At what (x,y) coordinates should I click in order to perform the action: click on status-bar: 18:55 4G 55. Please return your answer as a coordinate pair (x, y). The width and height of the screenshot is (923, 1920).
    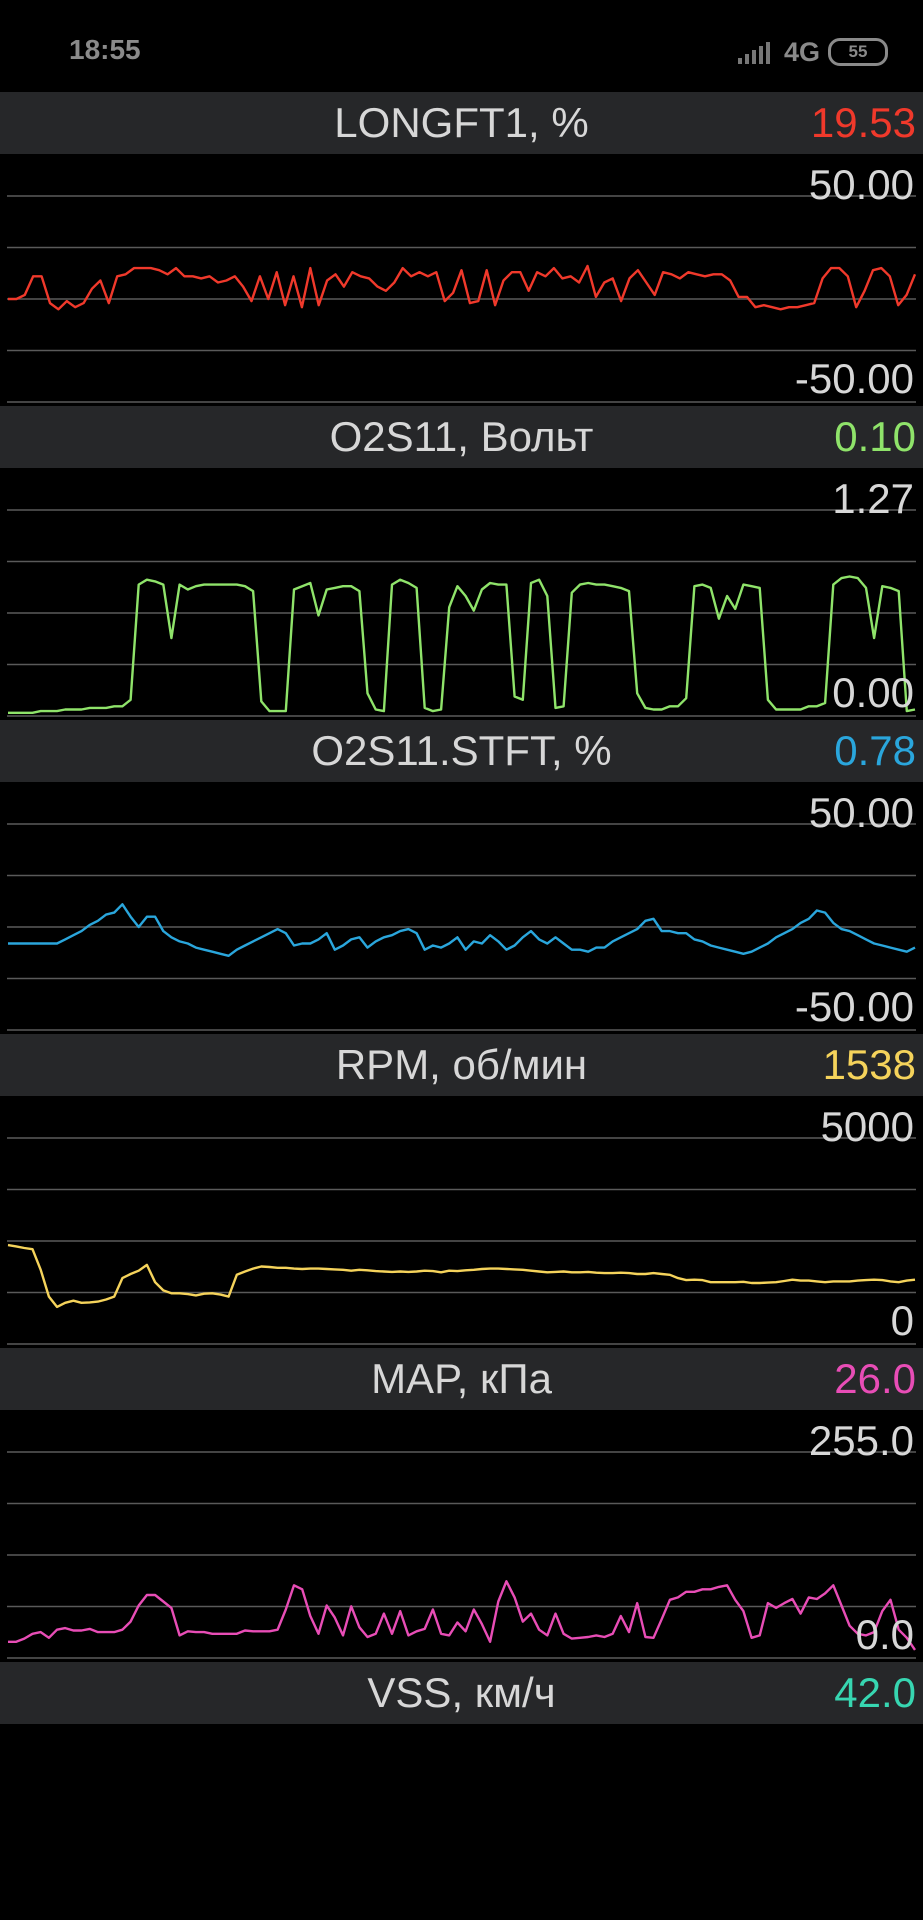
    Looking at the image, I should click on (461, 46).